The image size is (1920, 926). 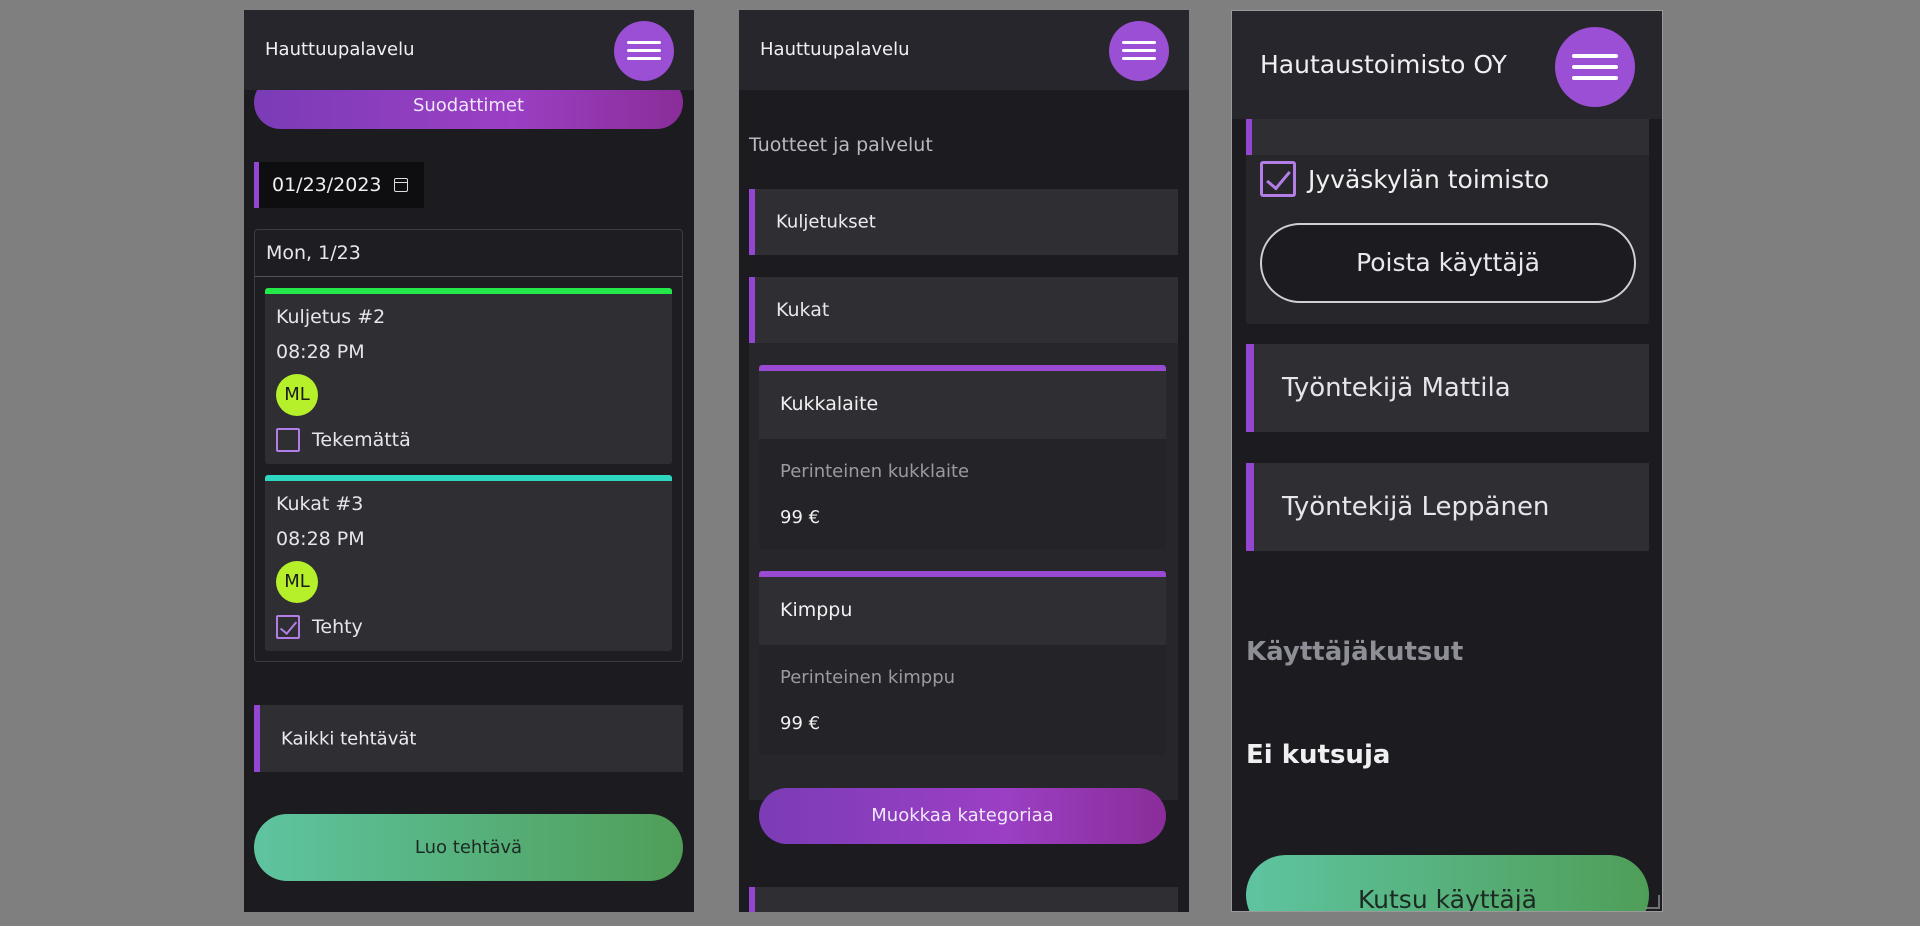 What do you see at coordinates (962, 457) in the screenshot?
I see `product-card: Kukkalaite Perinteinen kukklaite 99 €` at bounding box center [962, 457].